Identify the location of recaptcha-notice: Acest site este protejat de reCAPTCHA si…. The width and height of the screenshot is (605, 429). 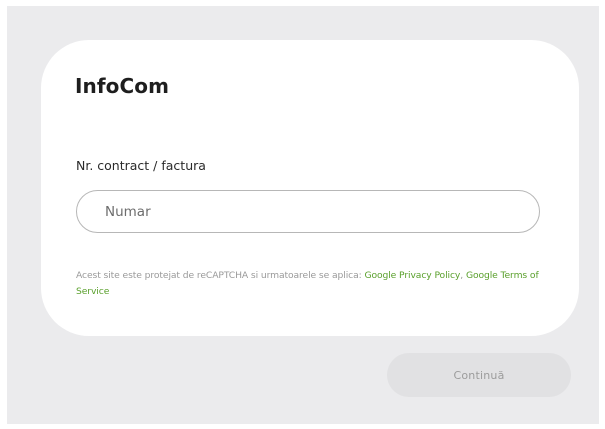
(311, 284).